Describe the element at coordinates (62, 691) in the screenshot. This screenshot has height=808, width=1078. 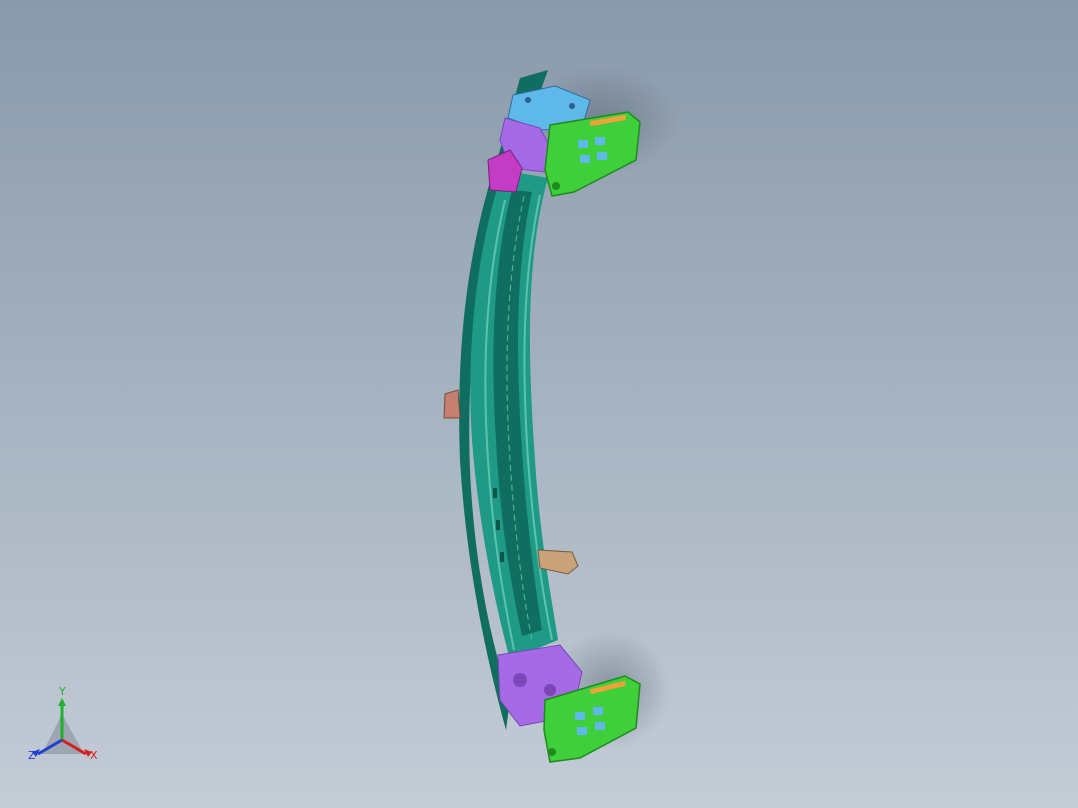
I see `triad-y-label: Y` at that location.